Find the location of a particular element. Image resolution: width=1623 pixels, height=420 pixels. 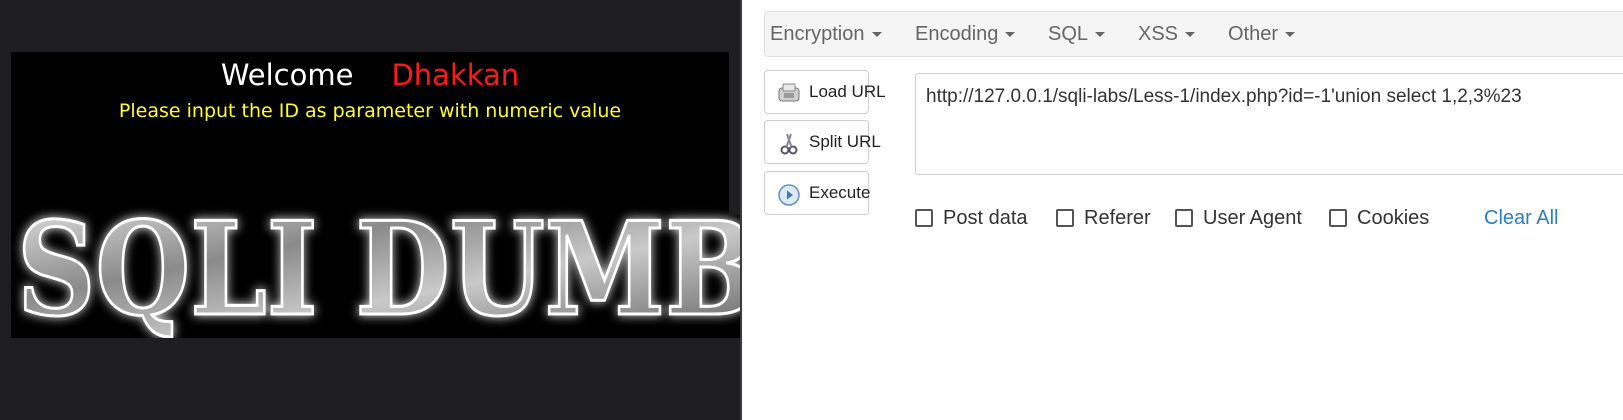

menu-xss-label: XSS is located at coordinates (1158, 34).